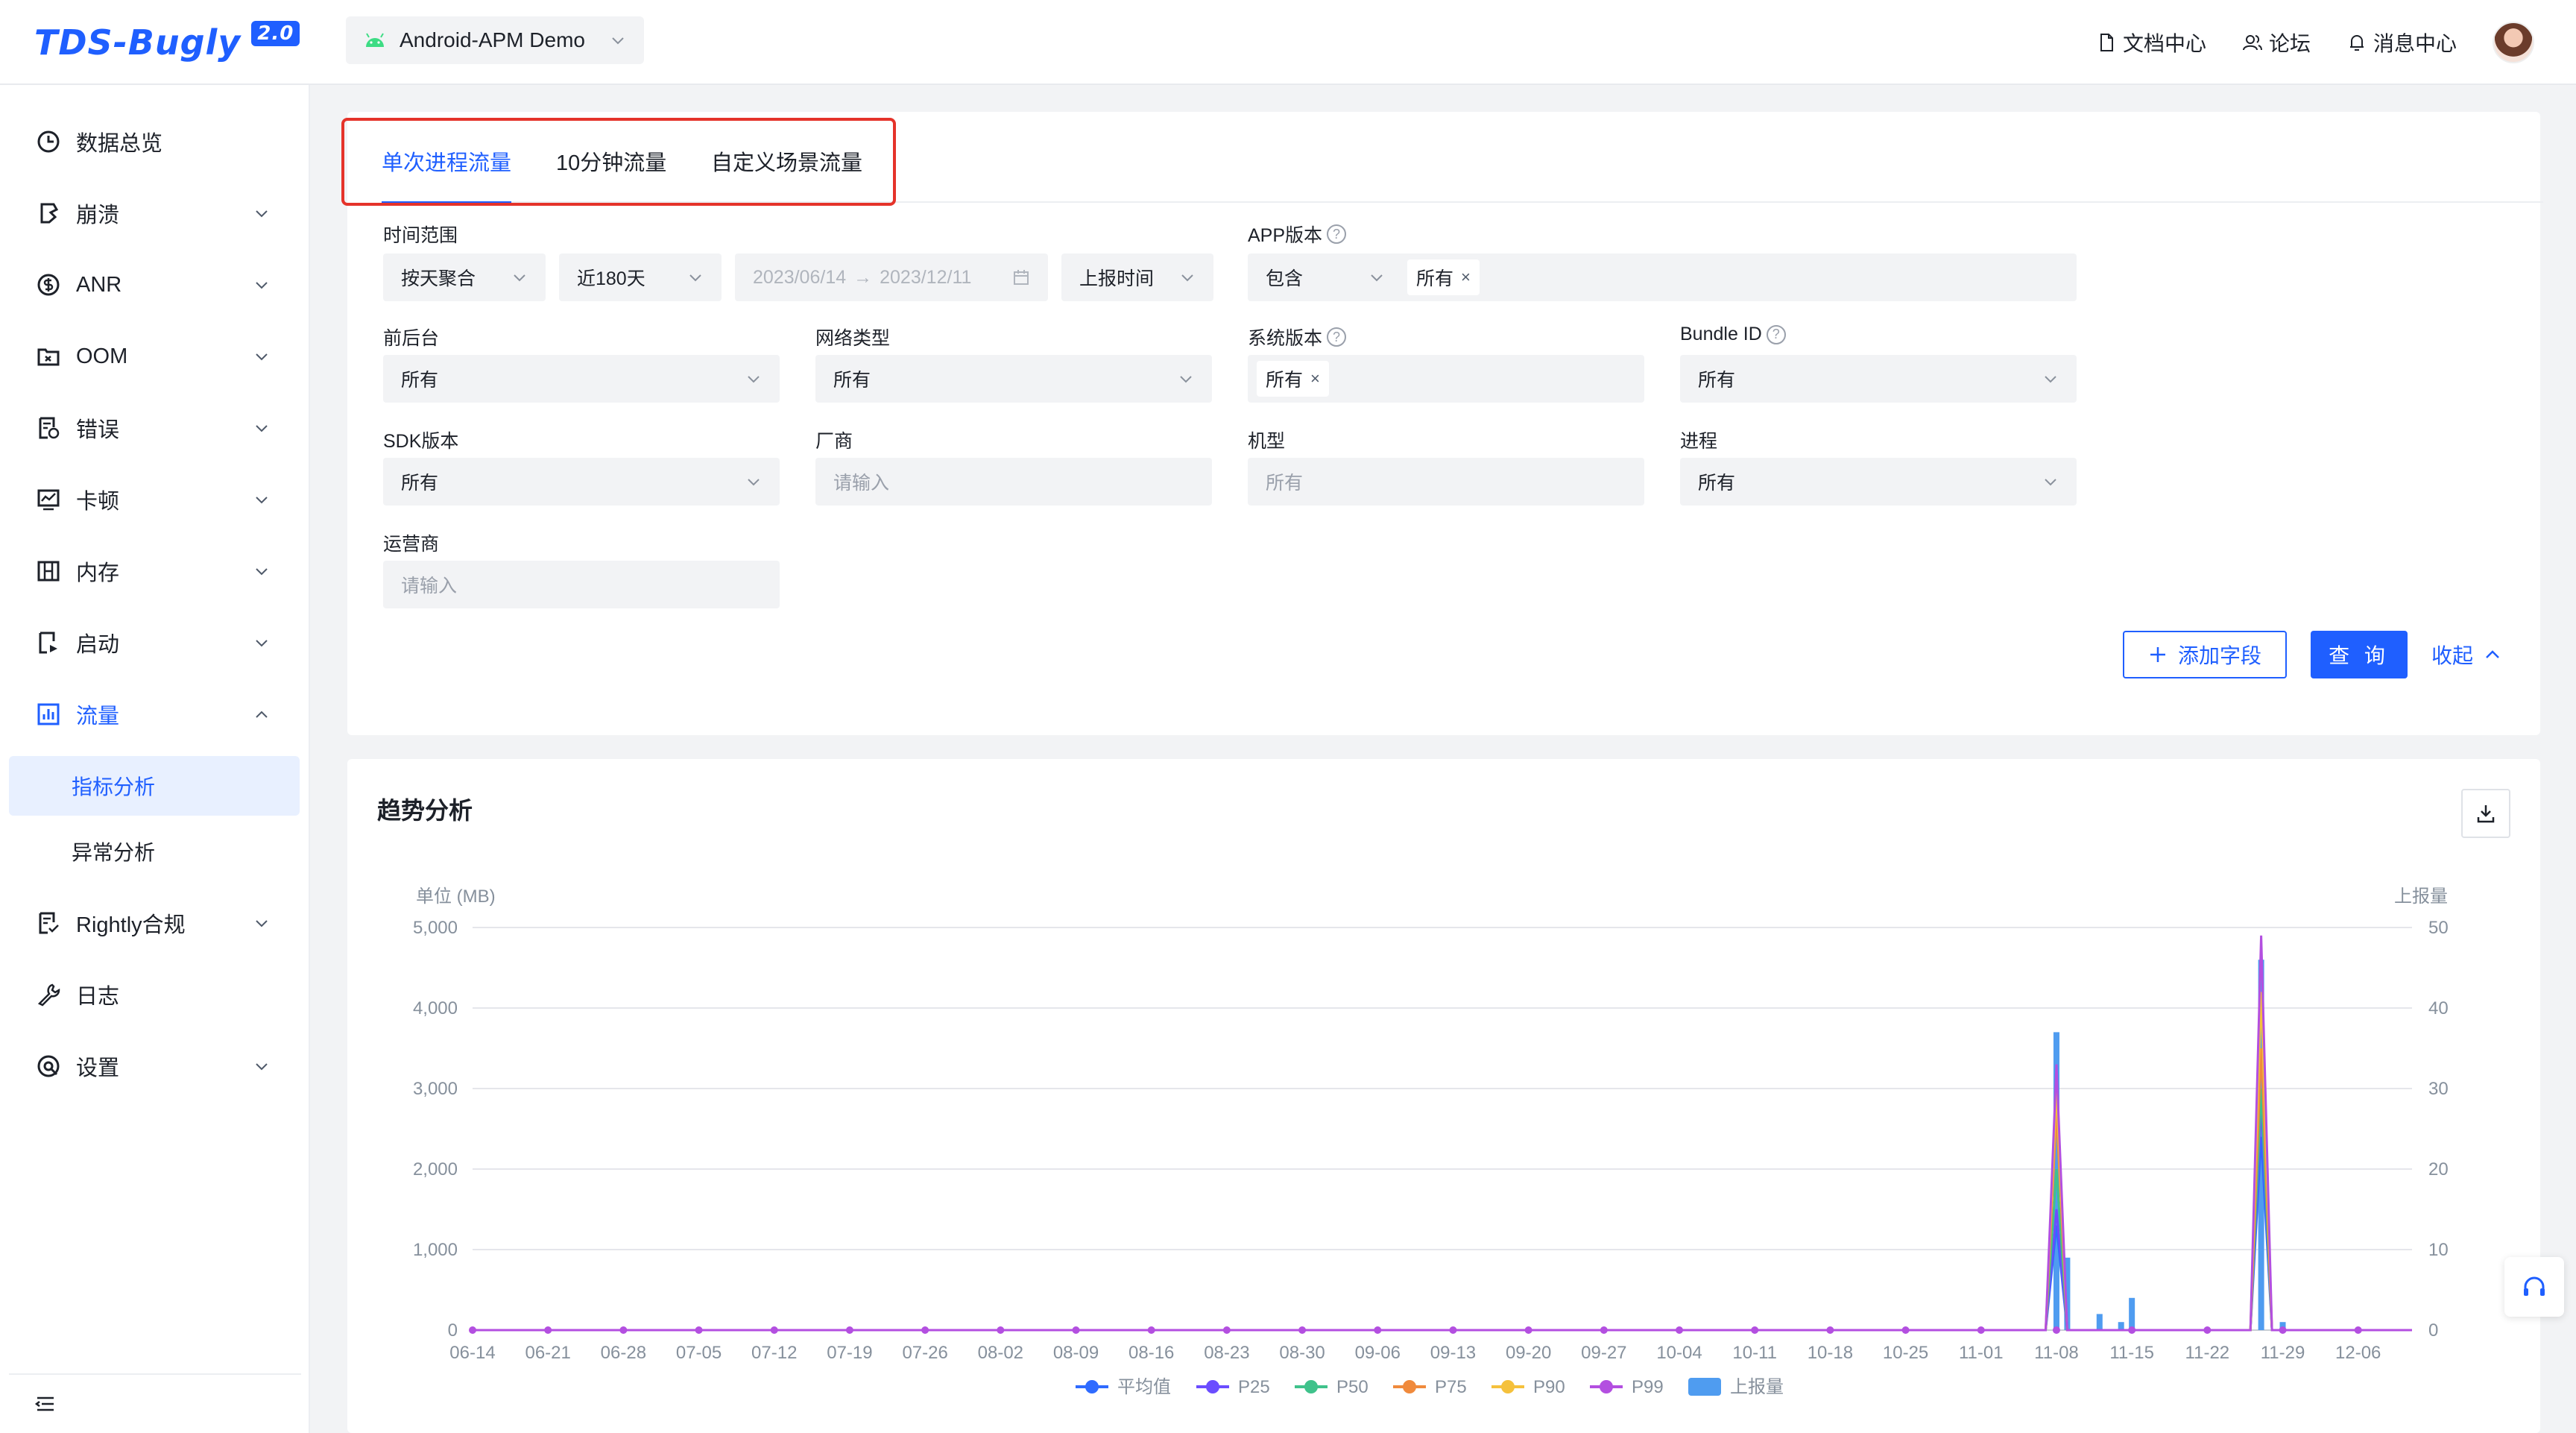 Image resolution: width=2576 pixels, height=1433 pixels. Describe the element at coordinates (2205, 655) in the screenshot. I see `add-field-button: 添加字段` at that location.